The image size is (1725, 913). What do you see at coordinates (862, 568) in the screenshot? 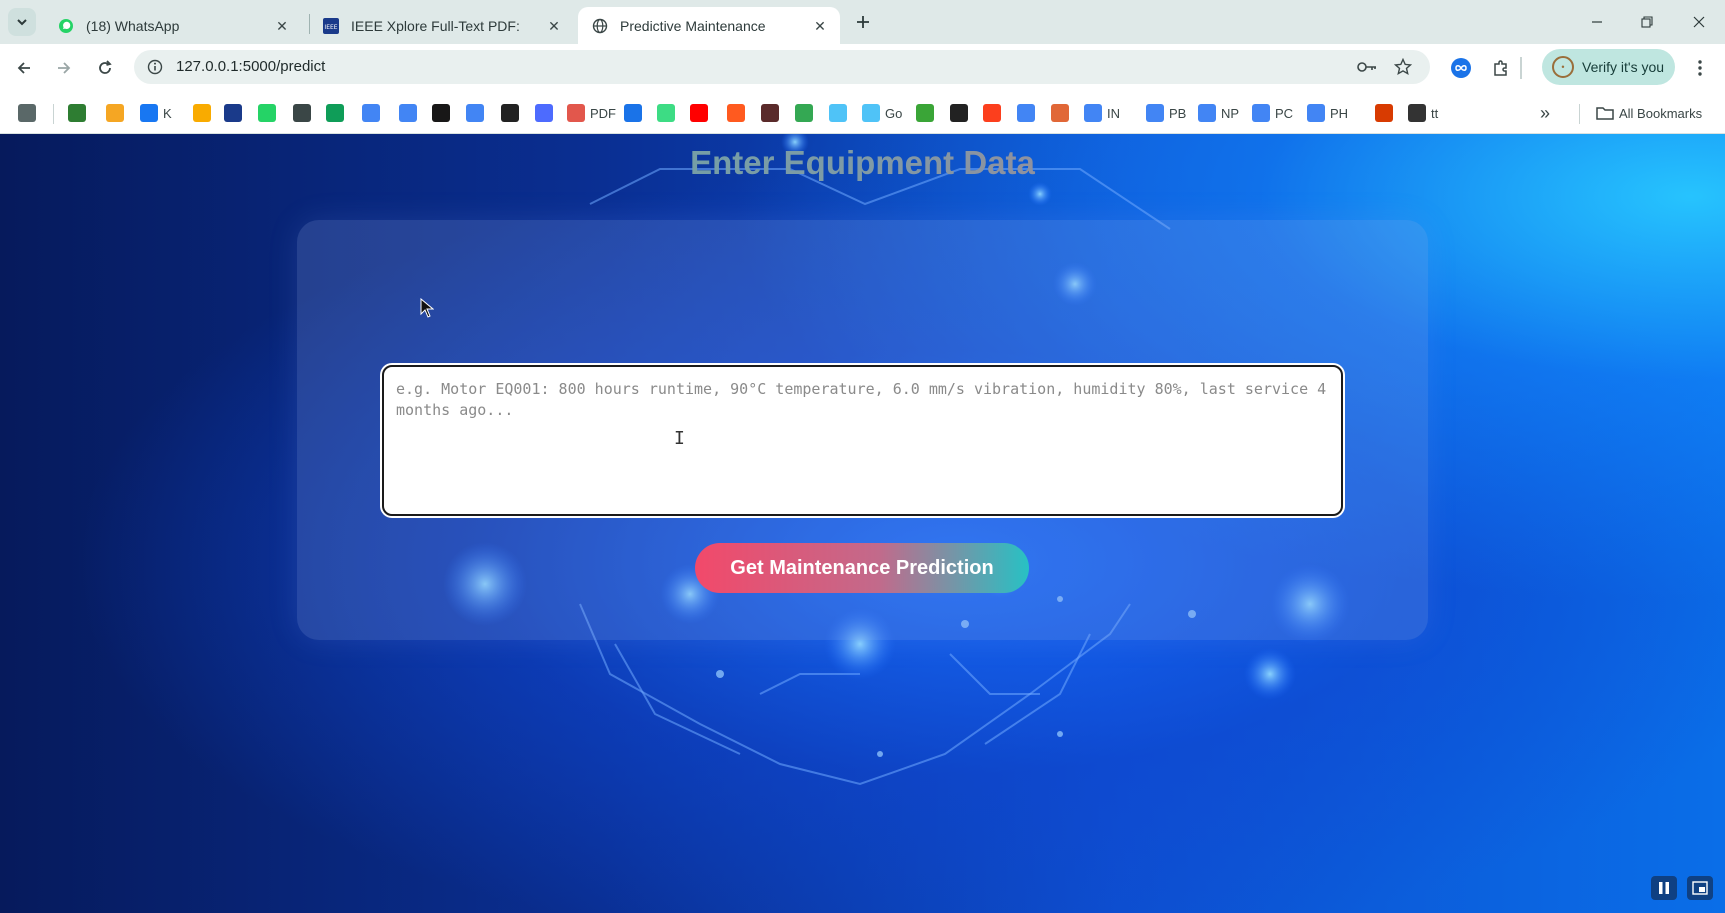
I see `get-prediction-button: Get Maintenance Prediction` at bounding box center [862, 568].